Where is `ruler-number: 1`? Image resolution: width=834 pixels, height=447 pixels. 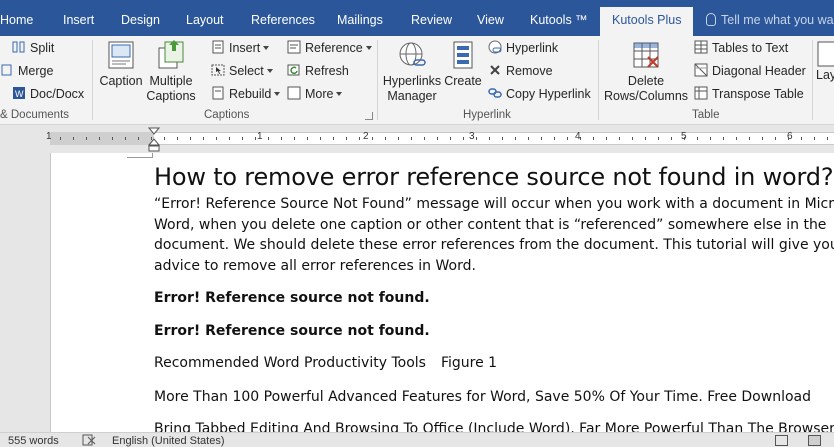
ruler-number: 1 is located at coordinates (260, 136).